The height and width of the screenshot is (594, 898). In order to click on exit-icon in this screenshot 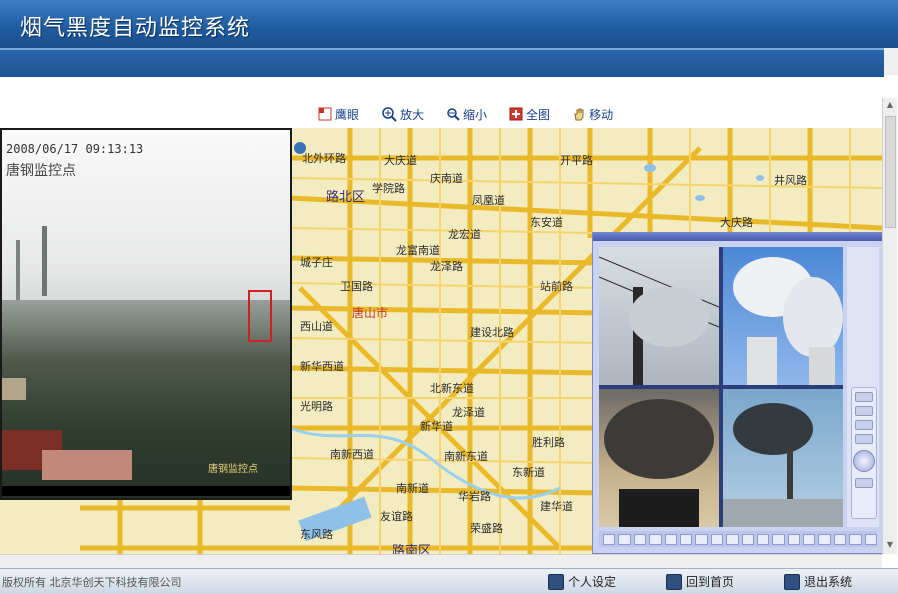, I will do `click(792, 581)`.